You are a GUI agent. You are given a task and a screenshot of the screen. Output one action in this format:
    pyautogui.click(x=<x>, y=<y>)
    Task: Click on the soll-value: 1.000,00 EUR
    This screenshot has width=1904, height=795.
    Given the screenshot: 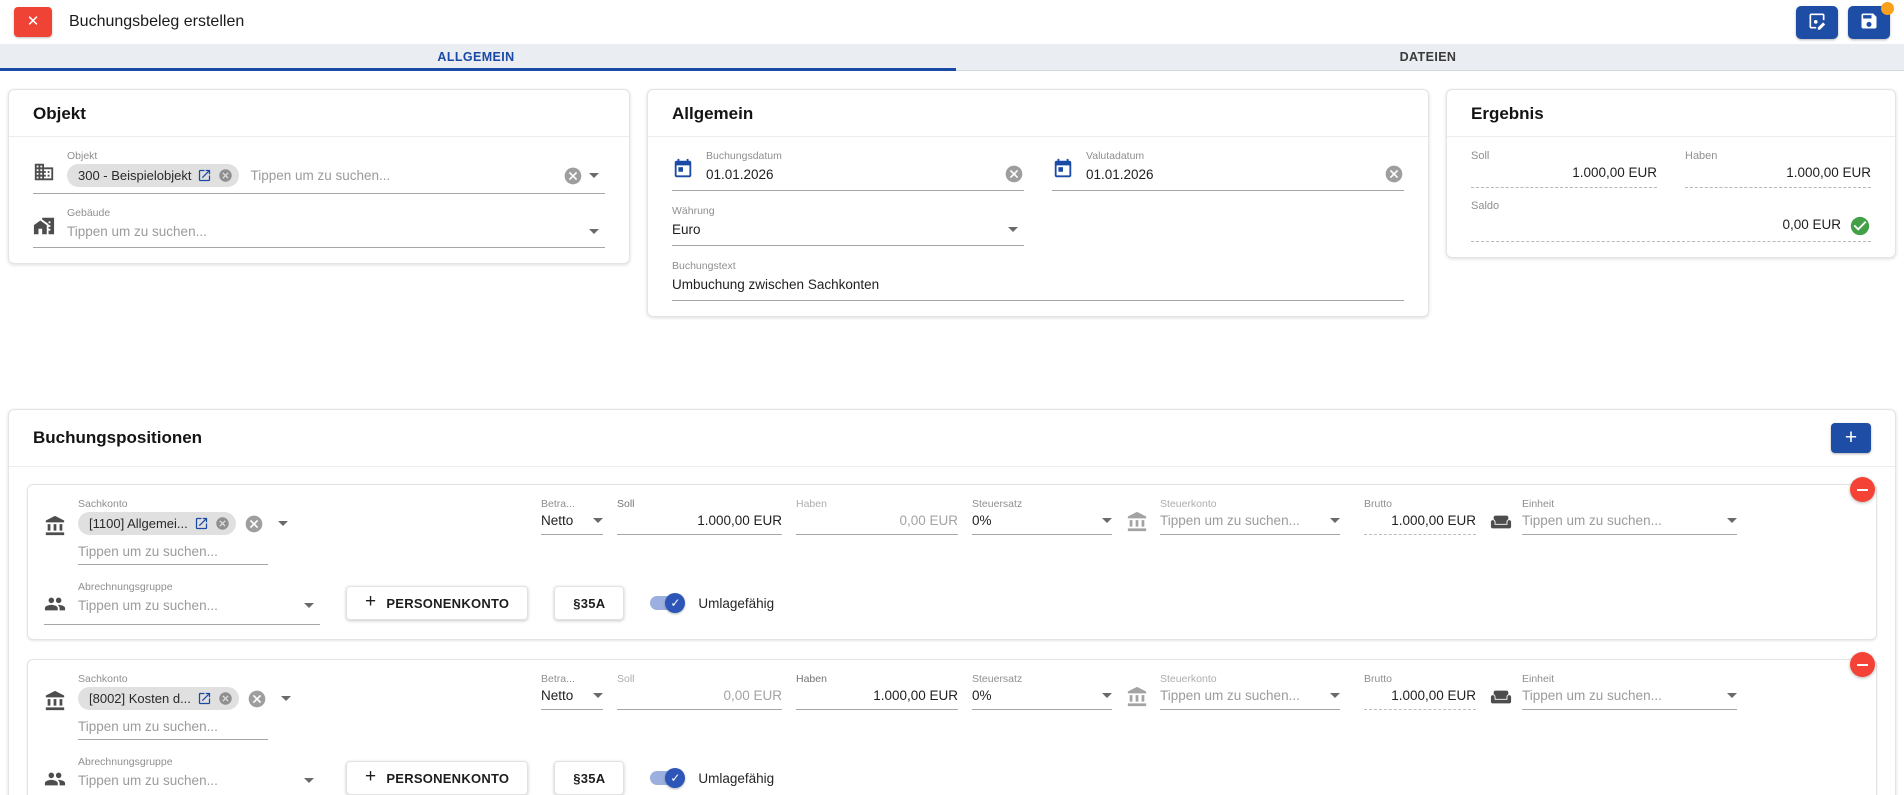 What is the action you would take?
    pyautogui.click(x=739, y=520)
    